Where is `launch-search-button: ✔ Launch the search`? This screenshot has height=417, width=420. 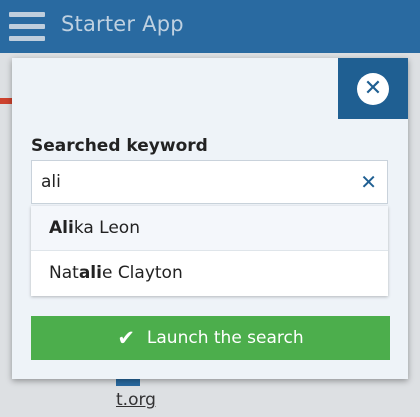
launch-search-button: ✔ Launch the search is located at coordinates (210, 338).